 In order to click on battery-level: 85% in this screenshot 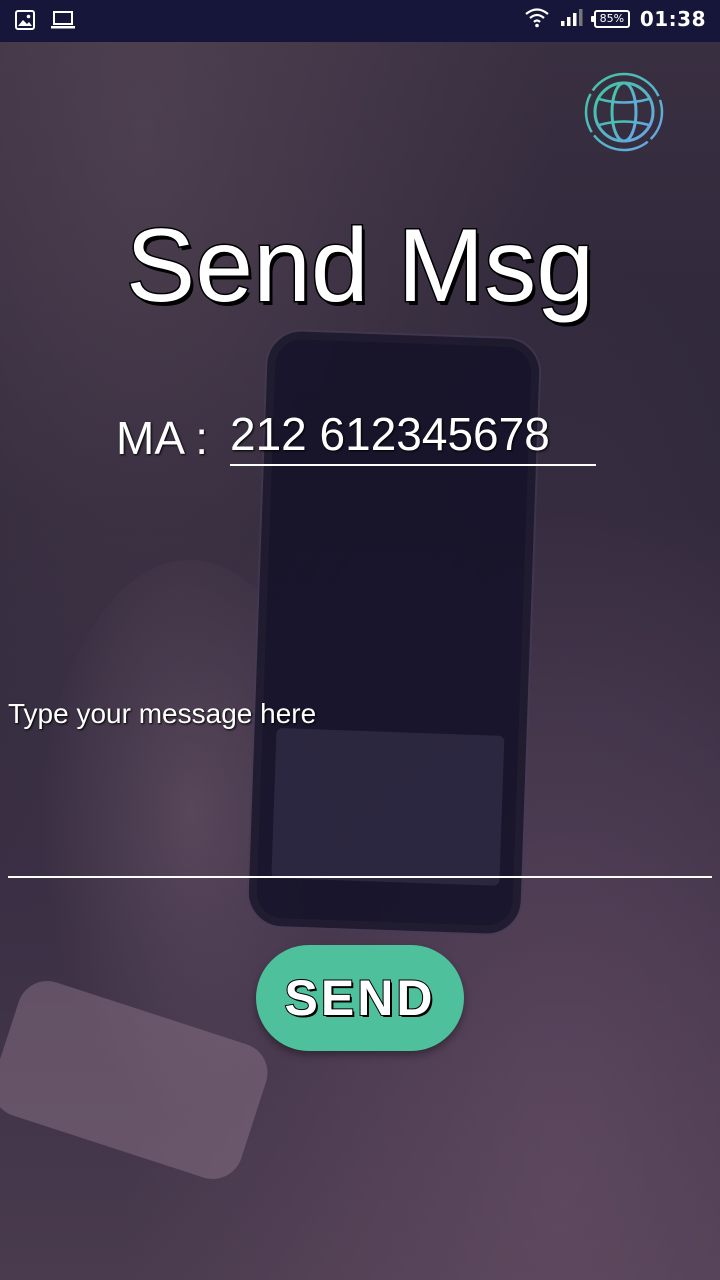, I will do `click(612, 18)`.